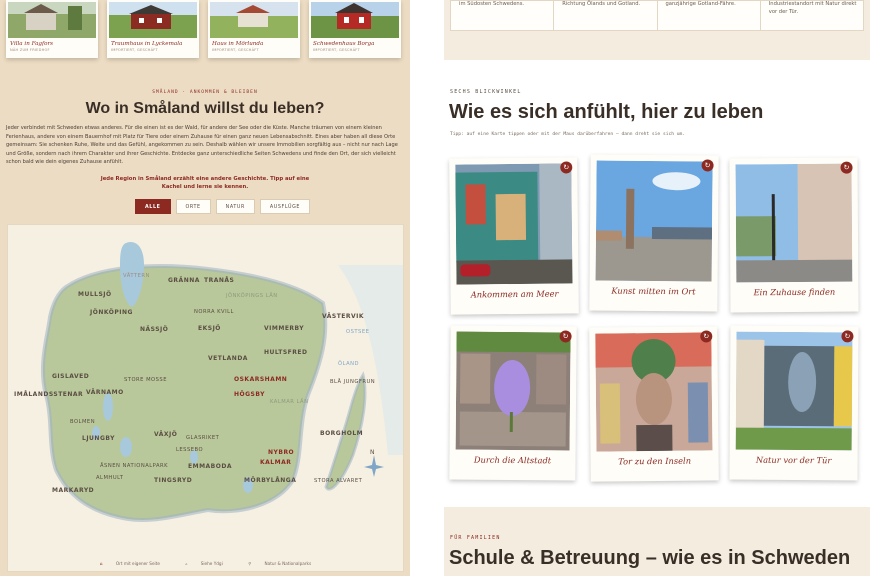  I want to click on polaroid-card-1: ↻ Ankommen am Meer, so click(514, 236).